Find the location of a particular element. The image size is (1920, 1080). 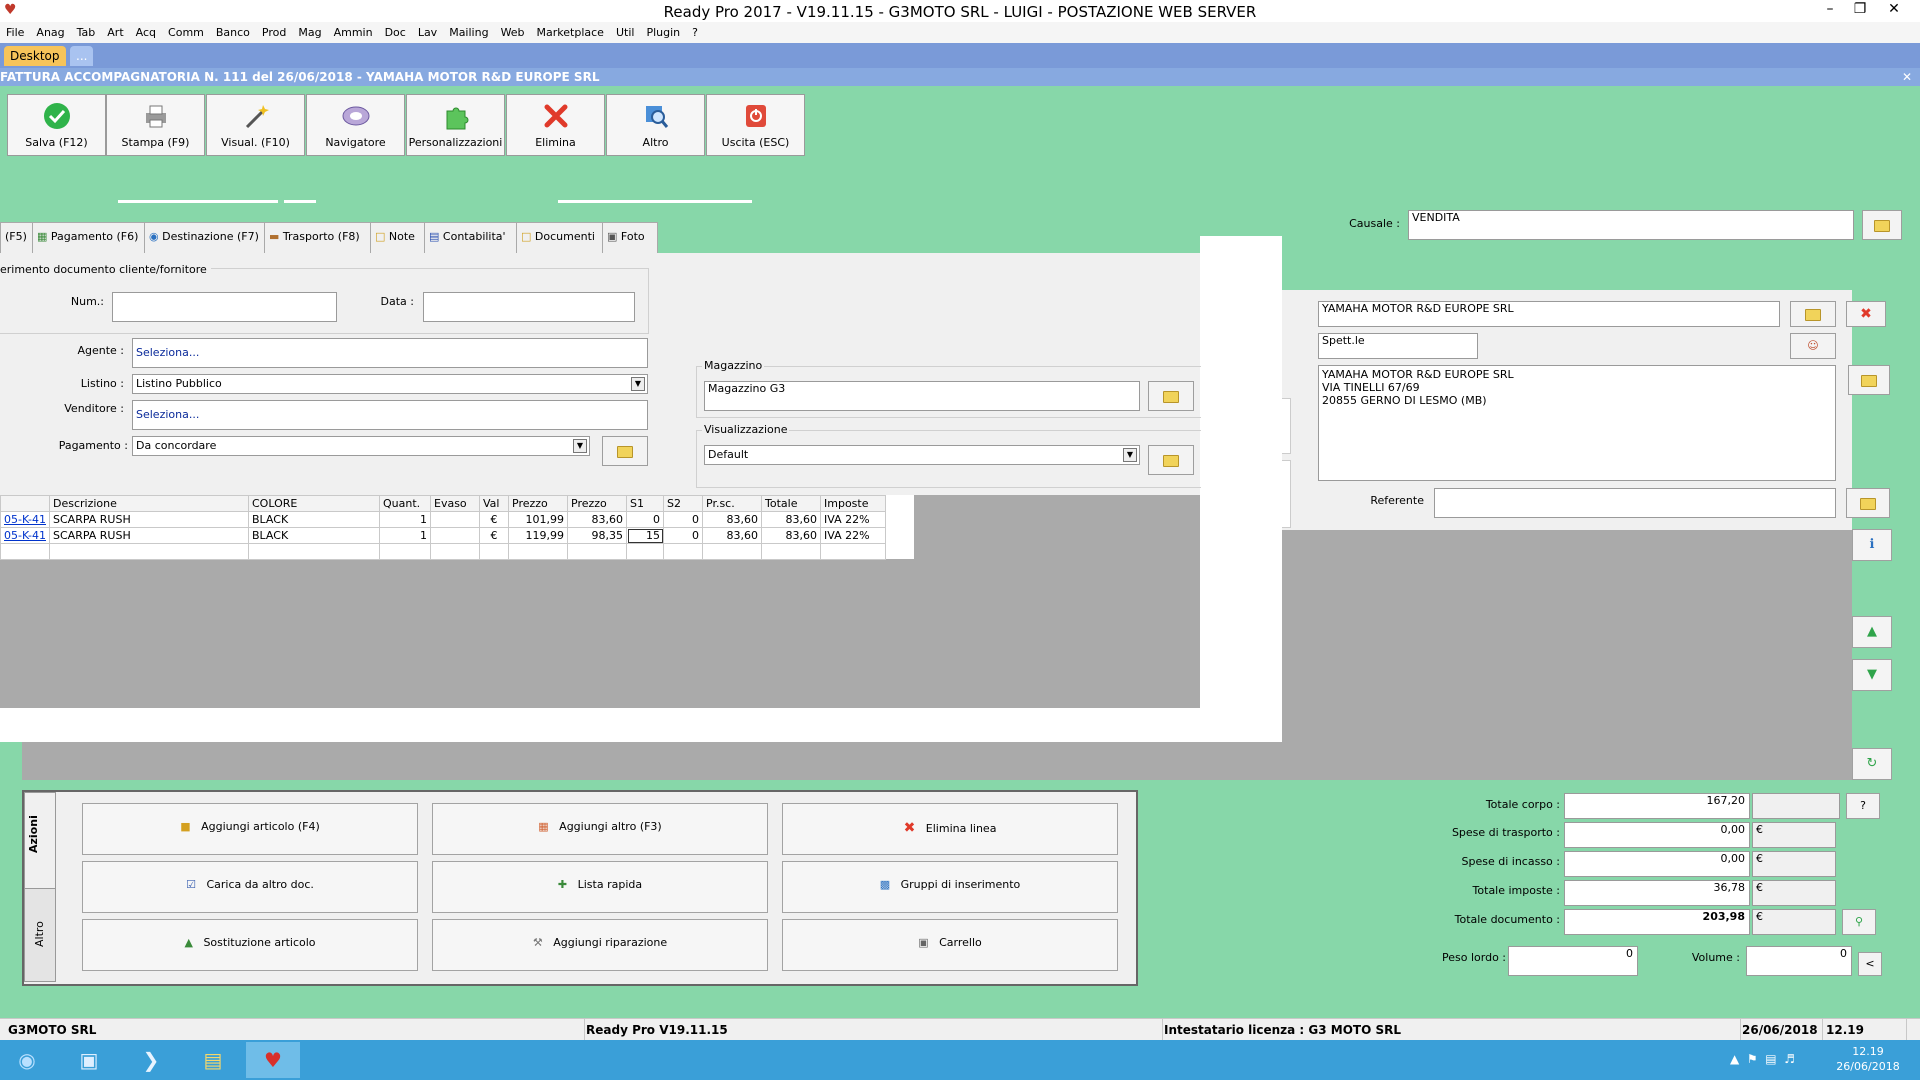

menu-tab: Tab is located at coordinates (86, 32).